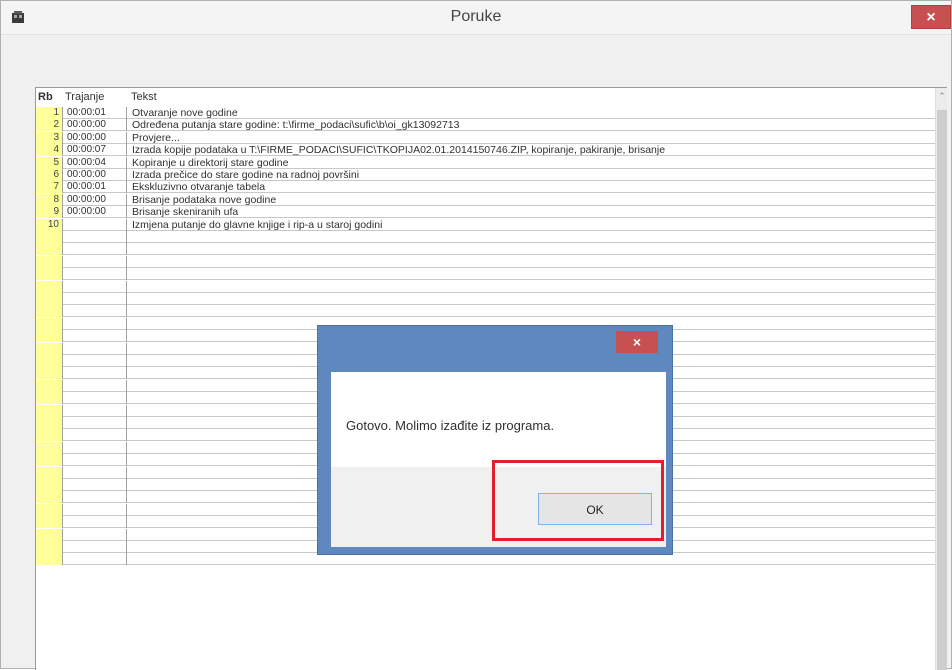 The image size is (952, 670). I want to click on rb-cell: 10, so click(49, 224).